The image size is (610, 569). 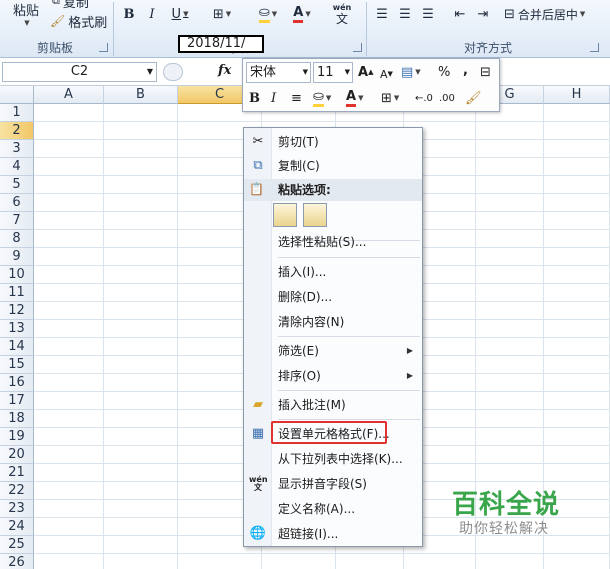 I want to click on row-header-13: 13, so click(x=17, y=329).